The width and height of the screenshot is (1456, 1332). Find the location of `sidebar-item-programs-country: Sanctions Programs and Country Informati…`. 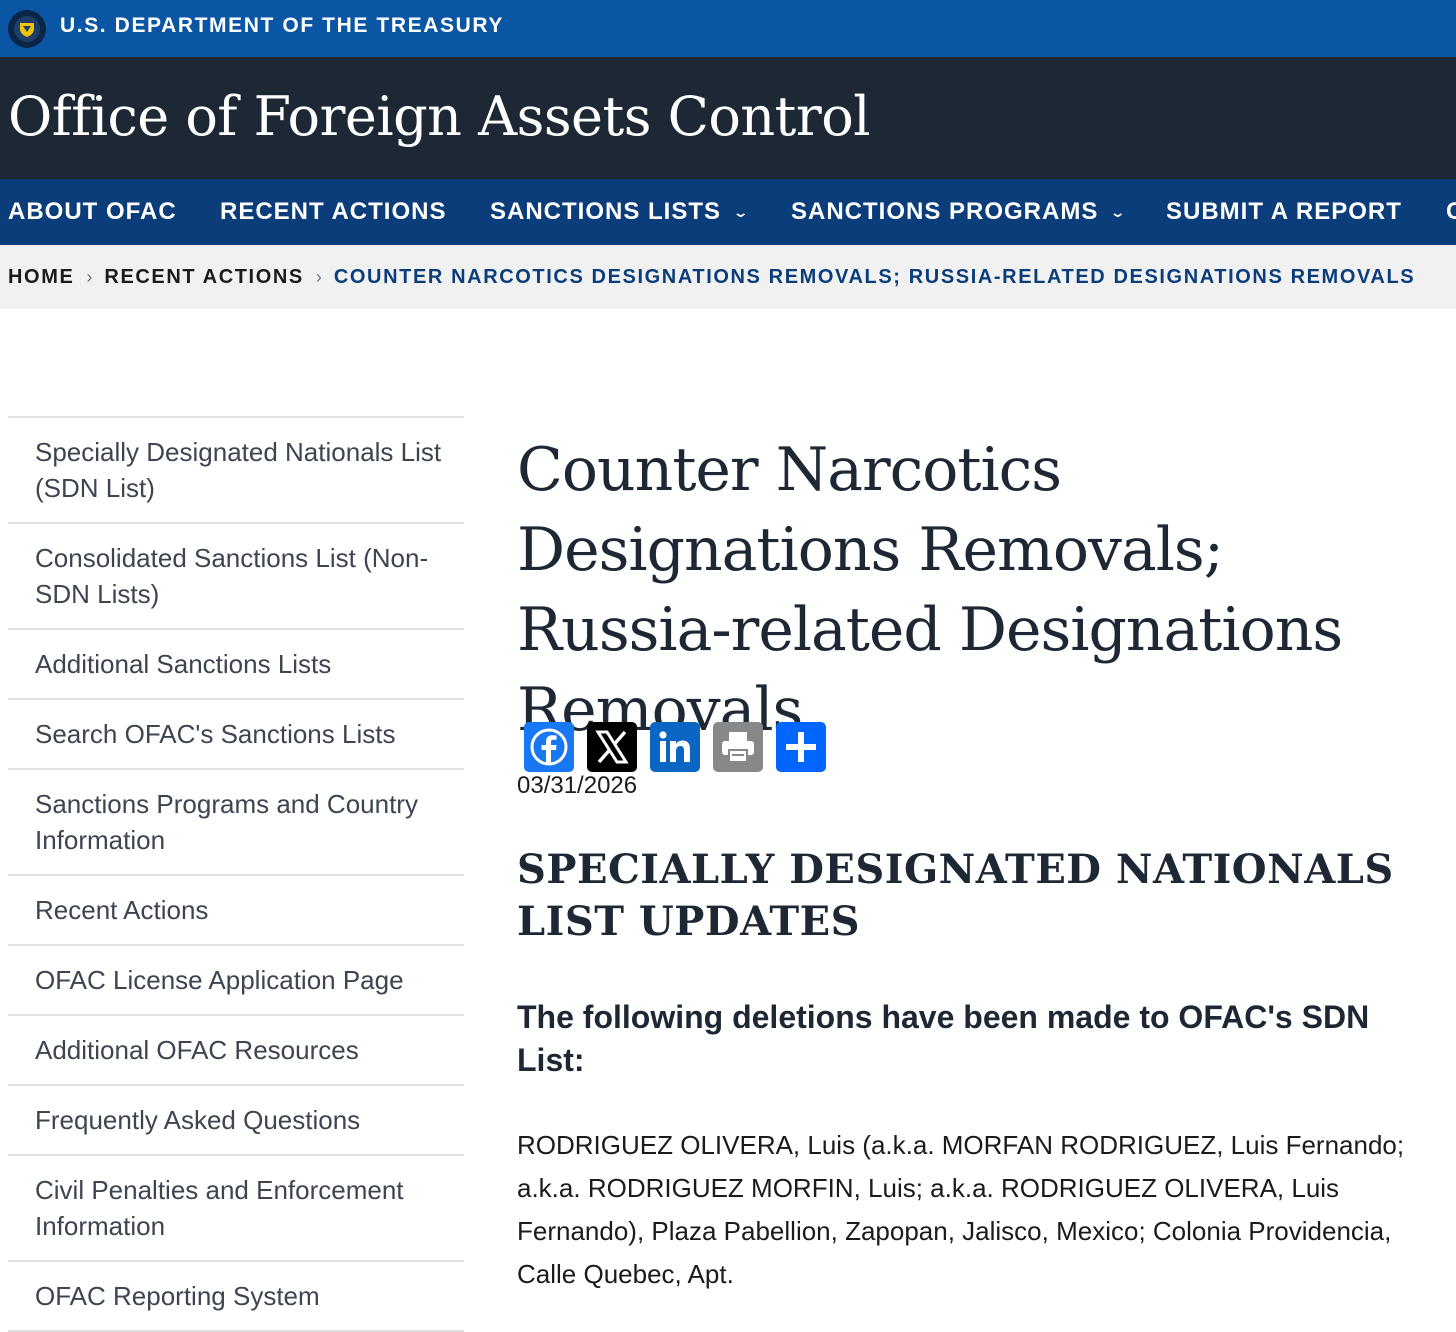

sidebar-item-programs-country: Sanctions Programs and Country Informati… is located at coordinates (236, 823).